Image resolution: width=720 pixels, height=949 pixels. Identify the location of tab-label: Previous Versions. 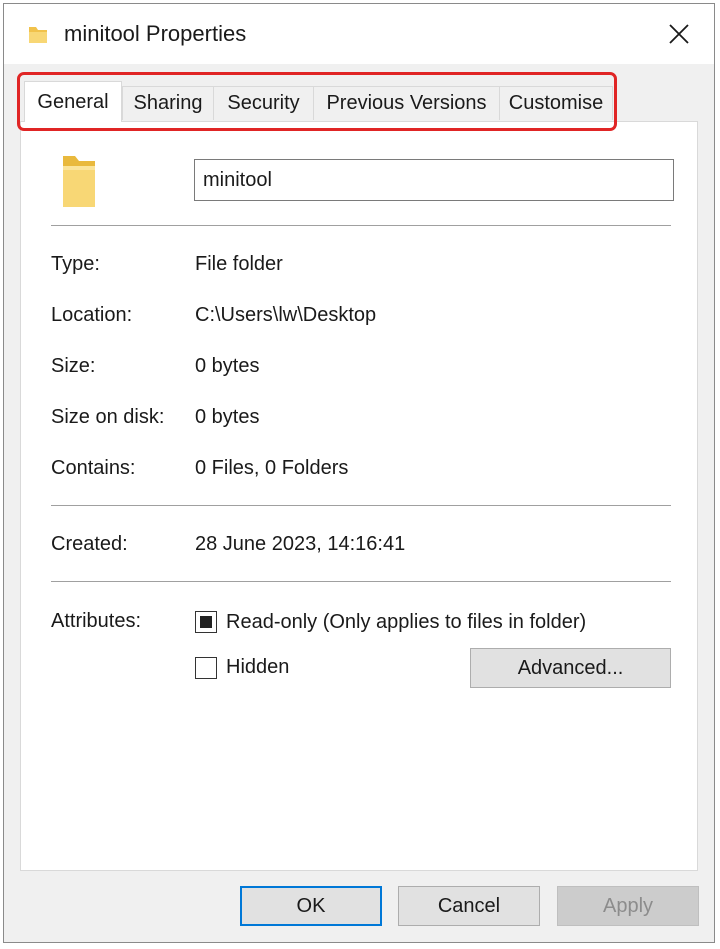
(406, 103).